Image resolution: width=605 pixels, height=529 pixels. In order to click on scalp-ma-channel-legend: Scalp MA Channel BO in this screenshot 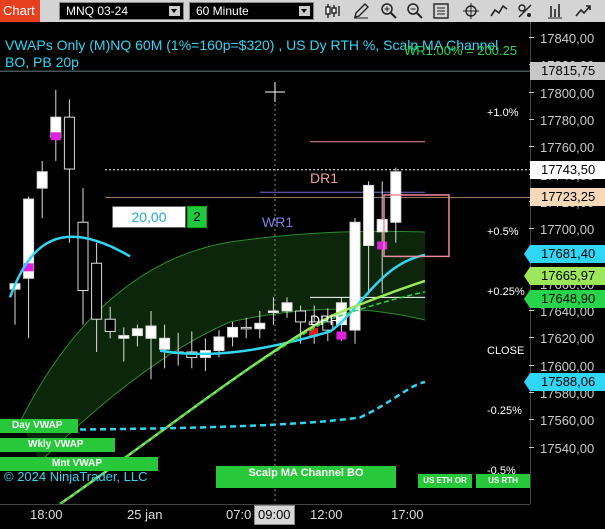, I will do `click(306, 477)`.